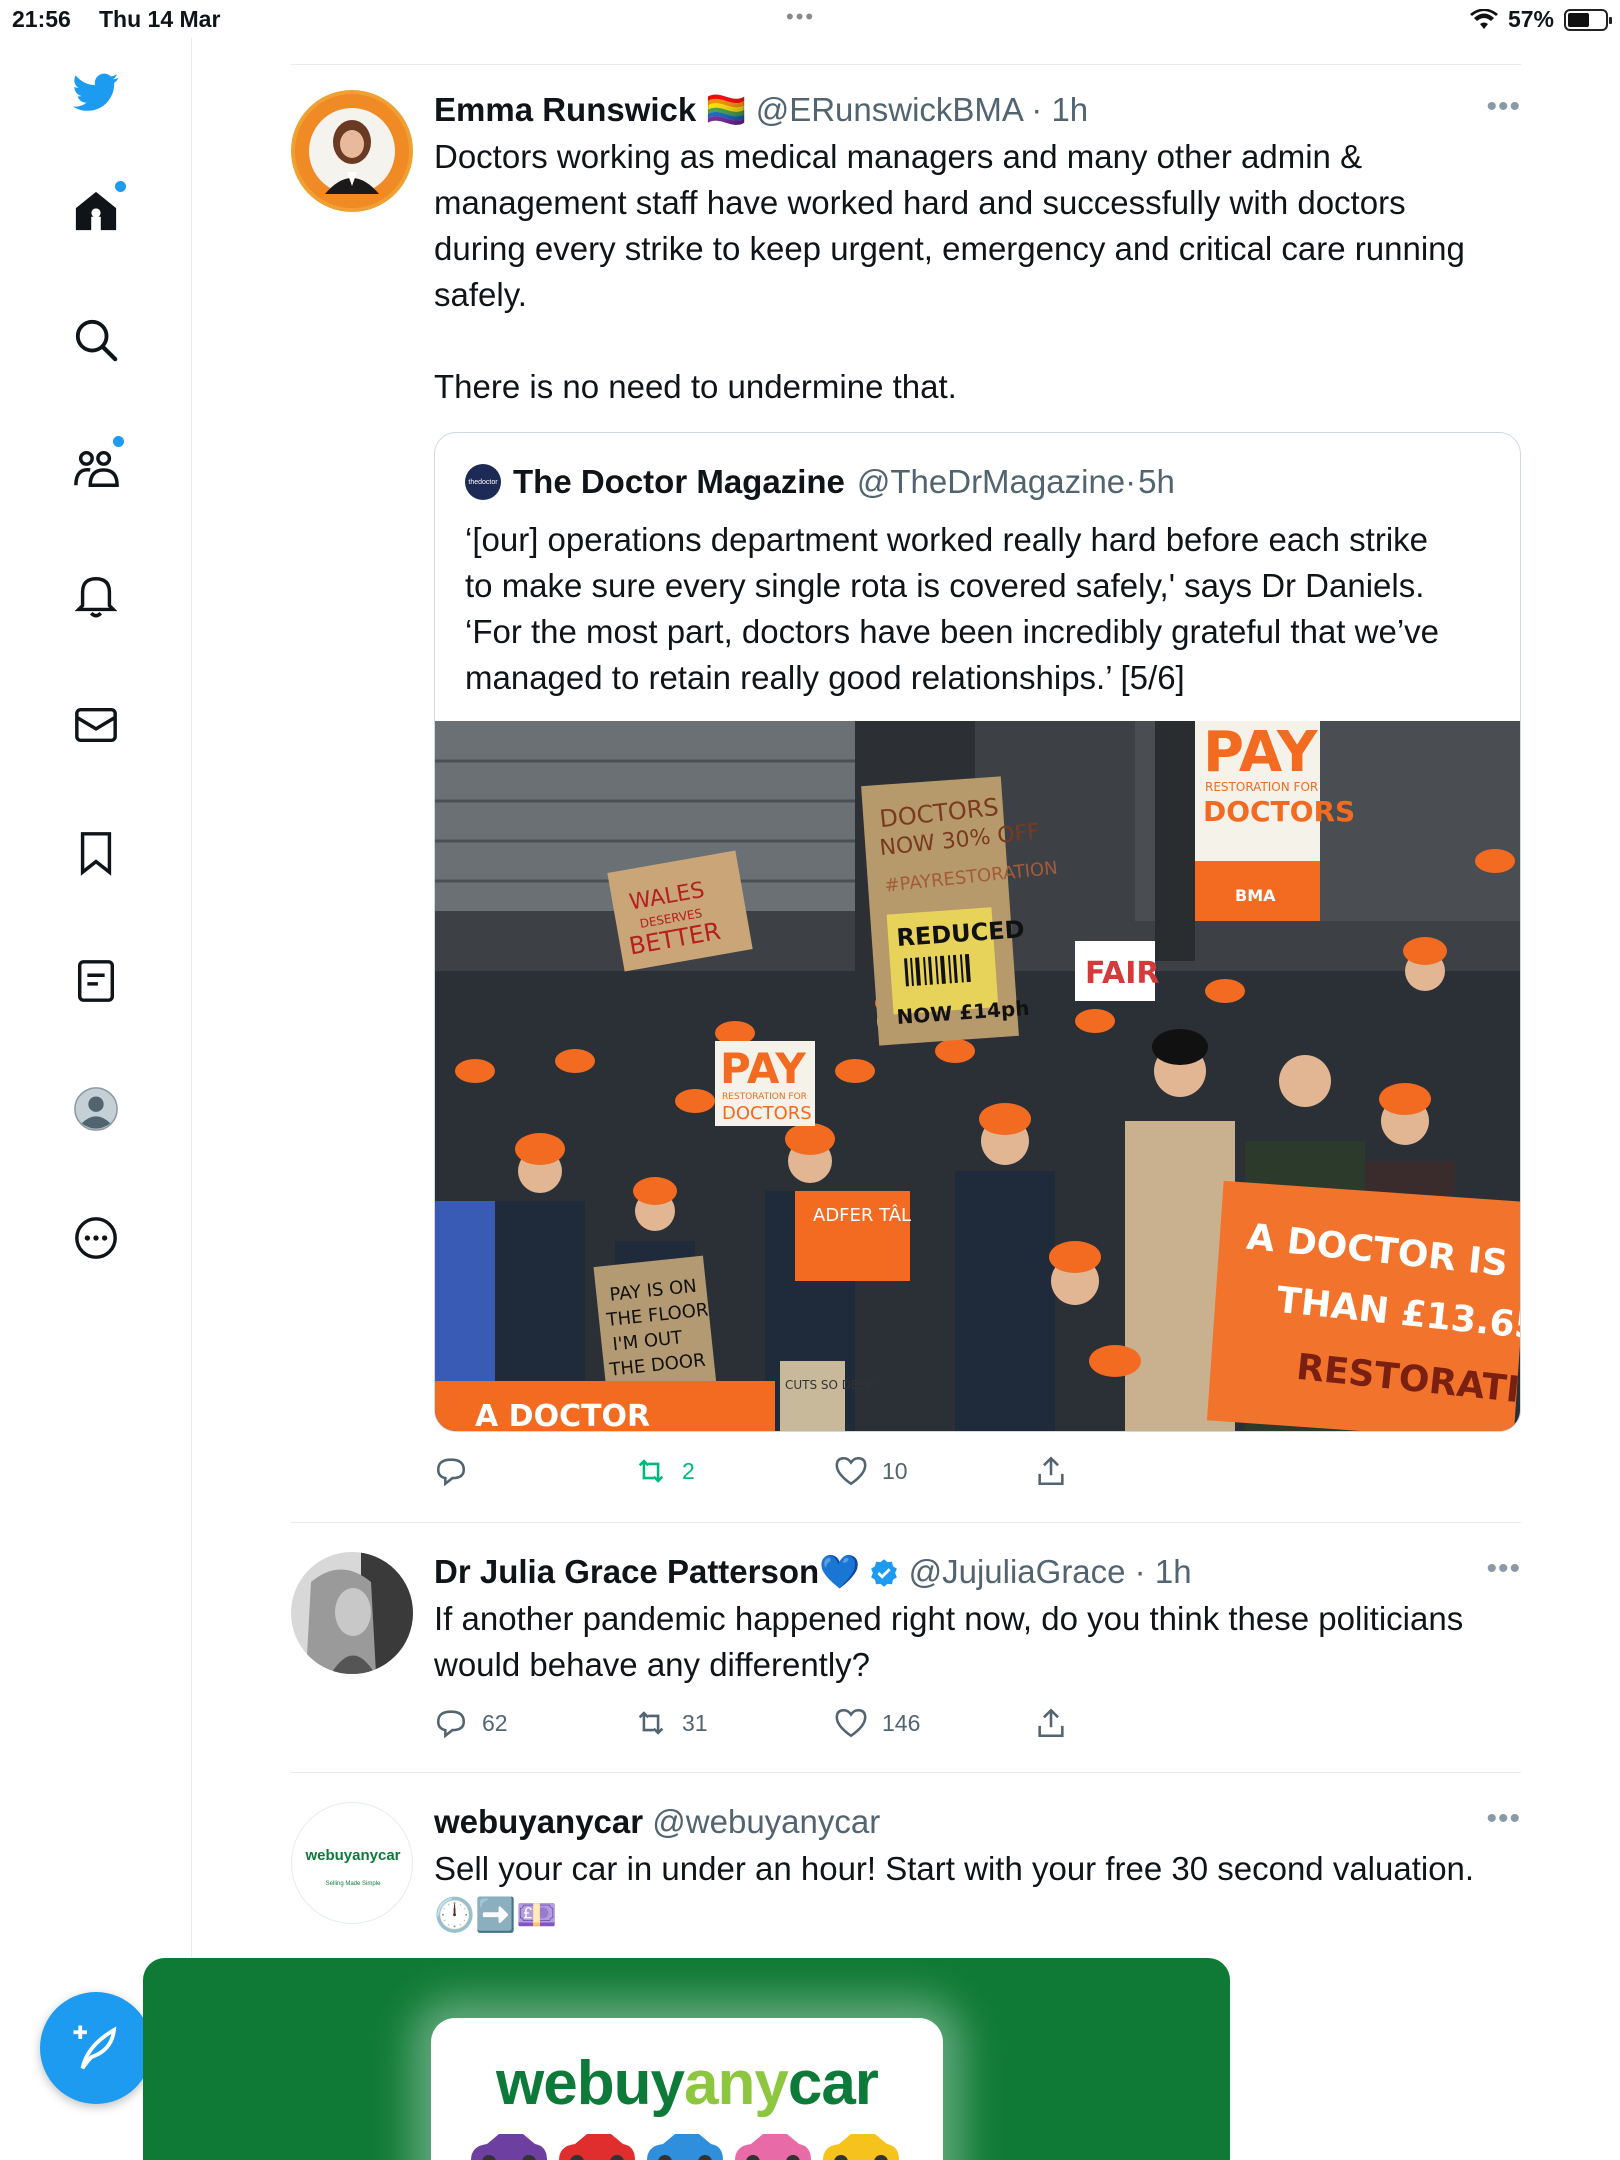 The height and width of the screenshot is (2160, 1620). What do you see at coordinates (96, 981) in the screenshot?
I see `lists-icon` at bounding box center [96, 981].